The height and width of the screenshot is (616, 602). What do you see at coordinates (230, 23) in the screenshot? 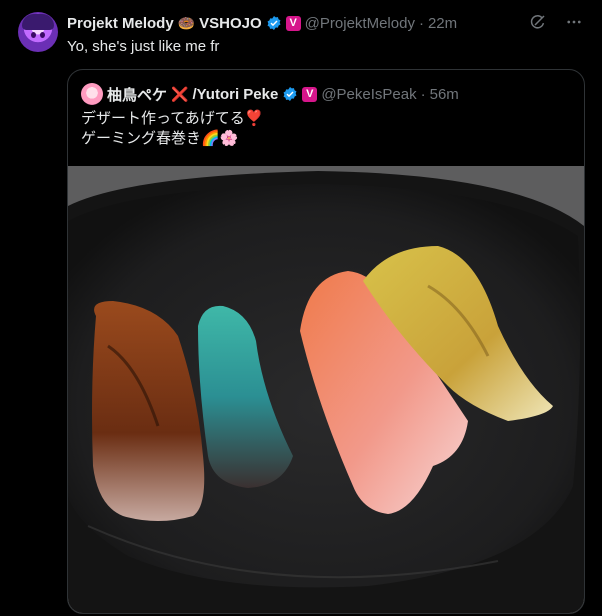
I see `author-group: VSHOJO` at bounding box center [230, 23].